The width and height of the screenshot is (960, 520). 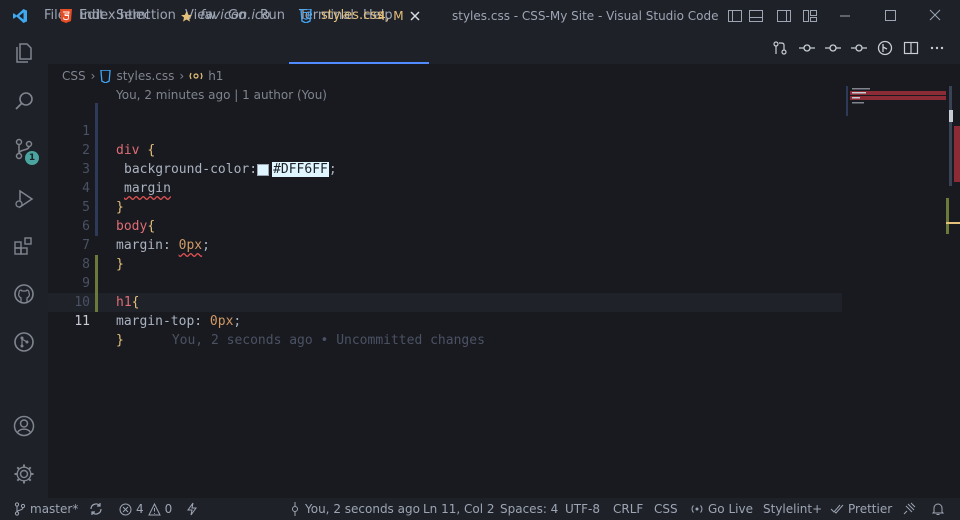 What do you see at coordinates (666, 509) in the screenshot?
I see `language-mode: CSS` at bounding box center [666, 509].